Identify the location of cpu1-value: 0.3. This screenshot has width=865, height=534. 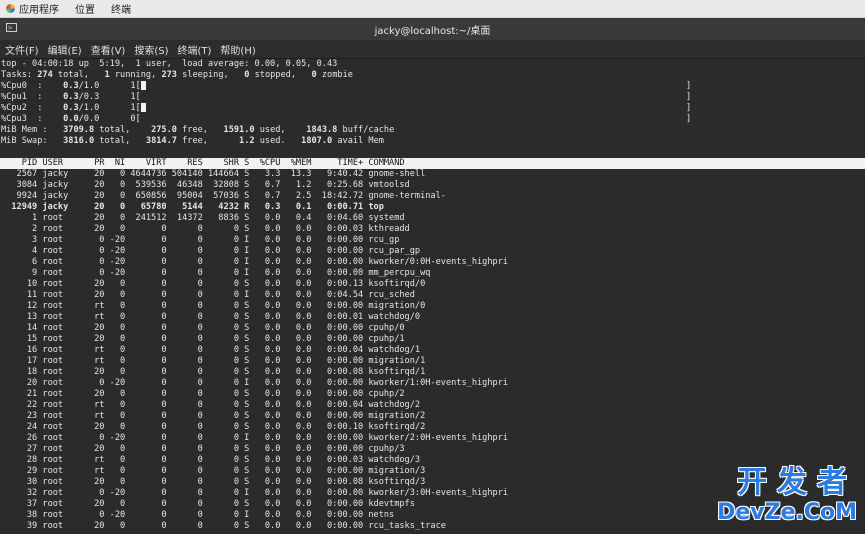
(71, 97).